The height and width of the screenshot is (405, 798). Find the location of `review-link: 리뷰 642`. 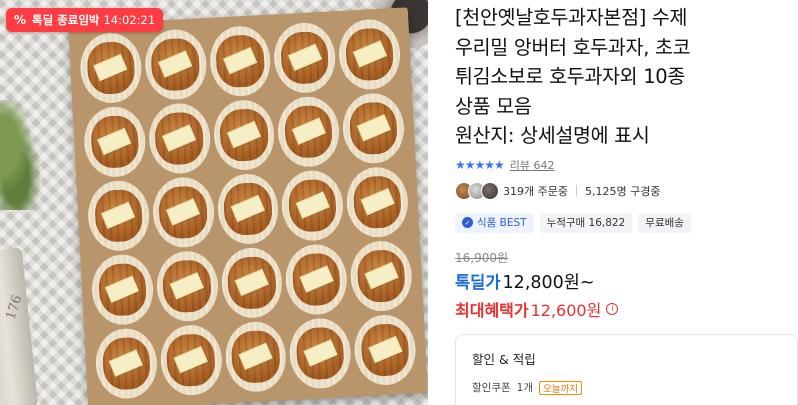

review-link: 리뷰 642 is located at coordinates (532, 165).